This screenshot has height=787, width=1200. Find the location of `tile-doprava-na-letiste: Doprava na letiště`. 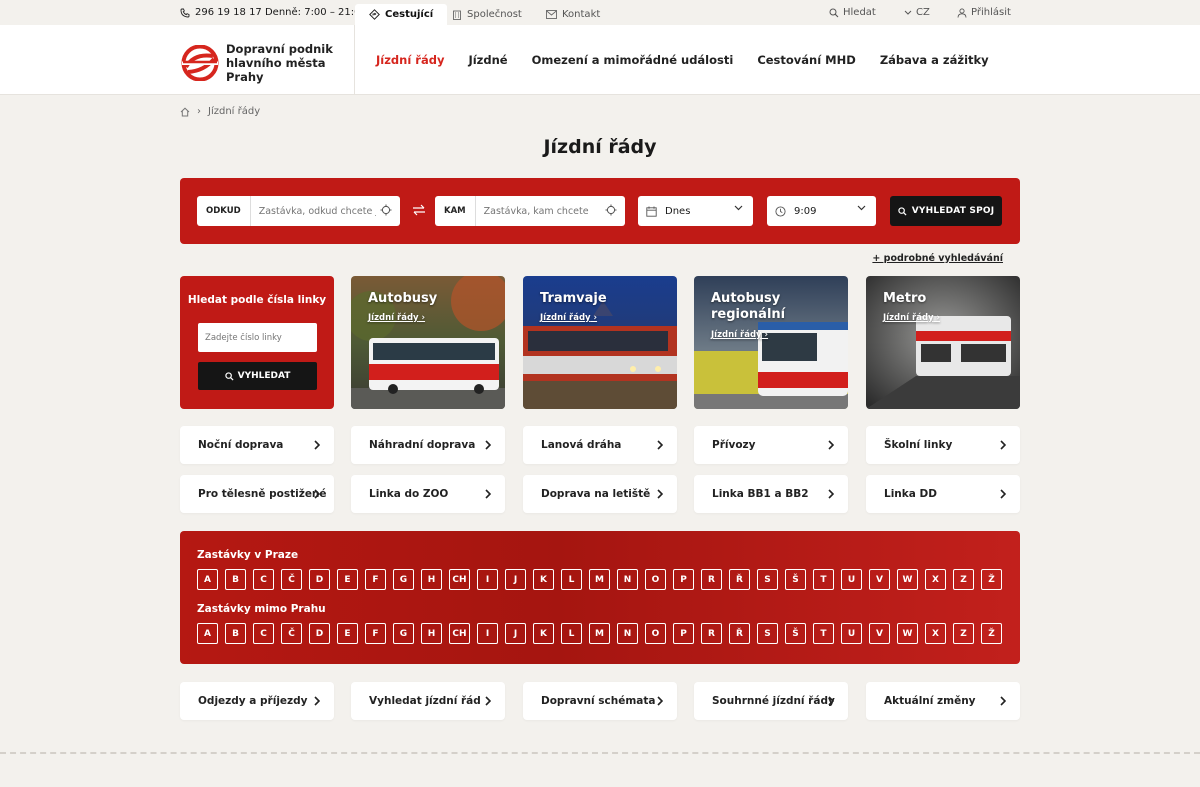

tile-doprava-na-letiste: Doprava na letiště is located at coordinates (600, 494).